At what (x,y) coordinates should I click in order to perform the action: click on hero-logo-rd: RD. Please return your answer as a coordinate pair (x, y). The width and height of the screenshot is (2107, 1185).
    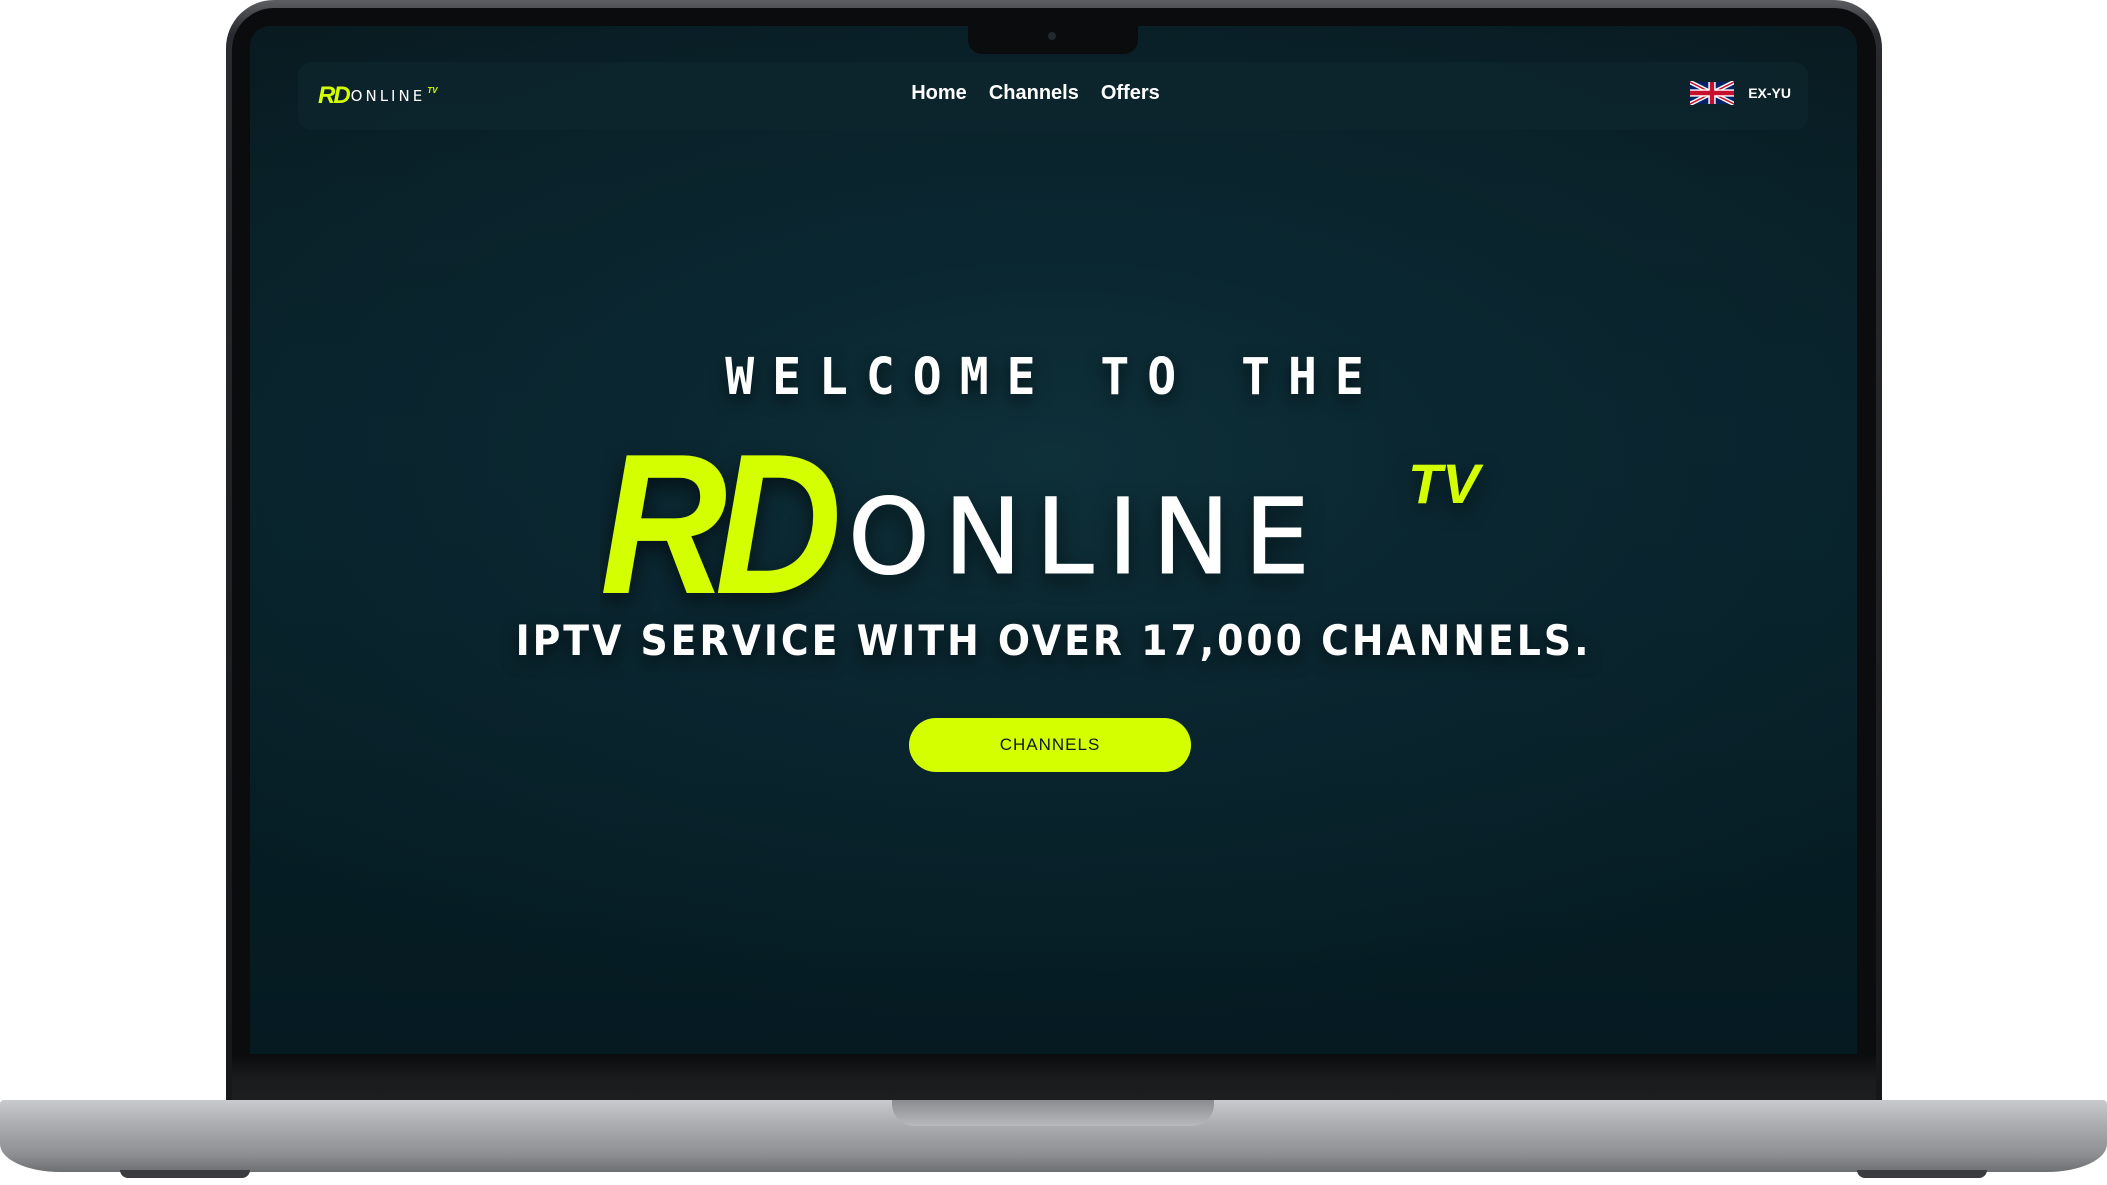
    Looking at the image, I should click on (718, 526).